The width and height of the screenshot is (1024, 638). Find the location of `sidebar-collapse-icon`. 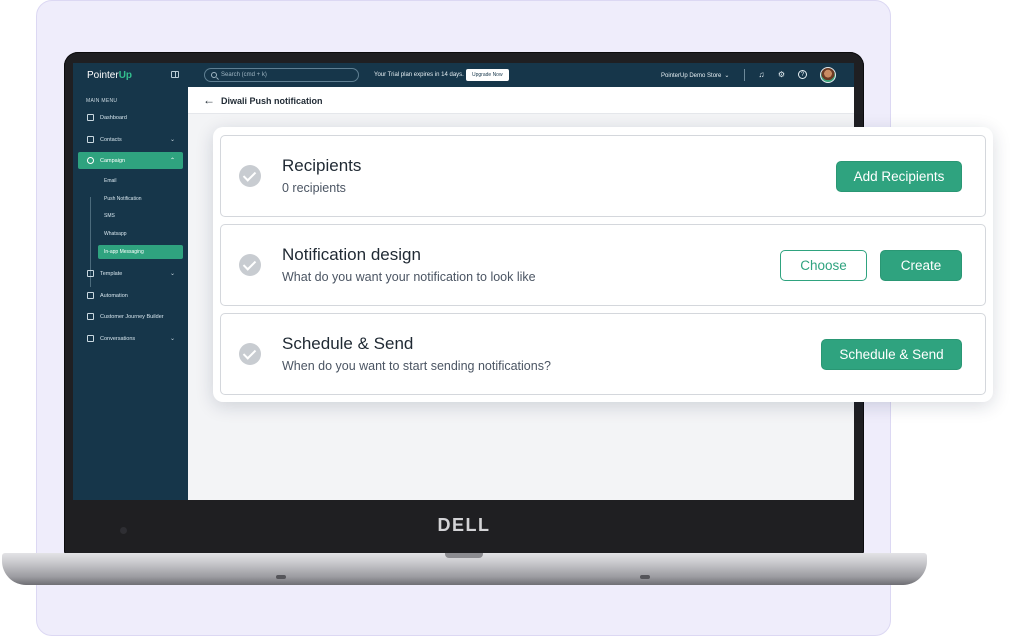

sidebar-collapse-icon is located at coordinates (175, 74).